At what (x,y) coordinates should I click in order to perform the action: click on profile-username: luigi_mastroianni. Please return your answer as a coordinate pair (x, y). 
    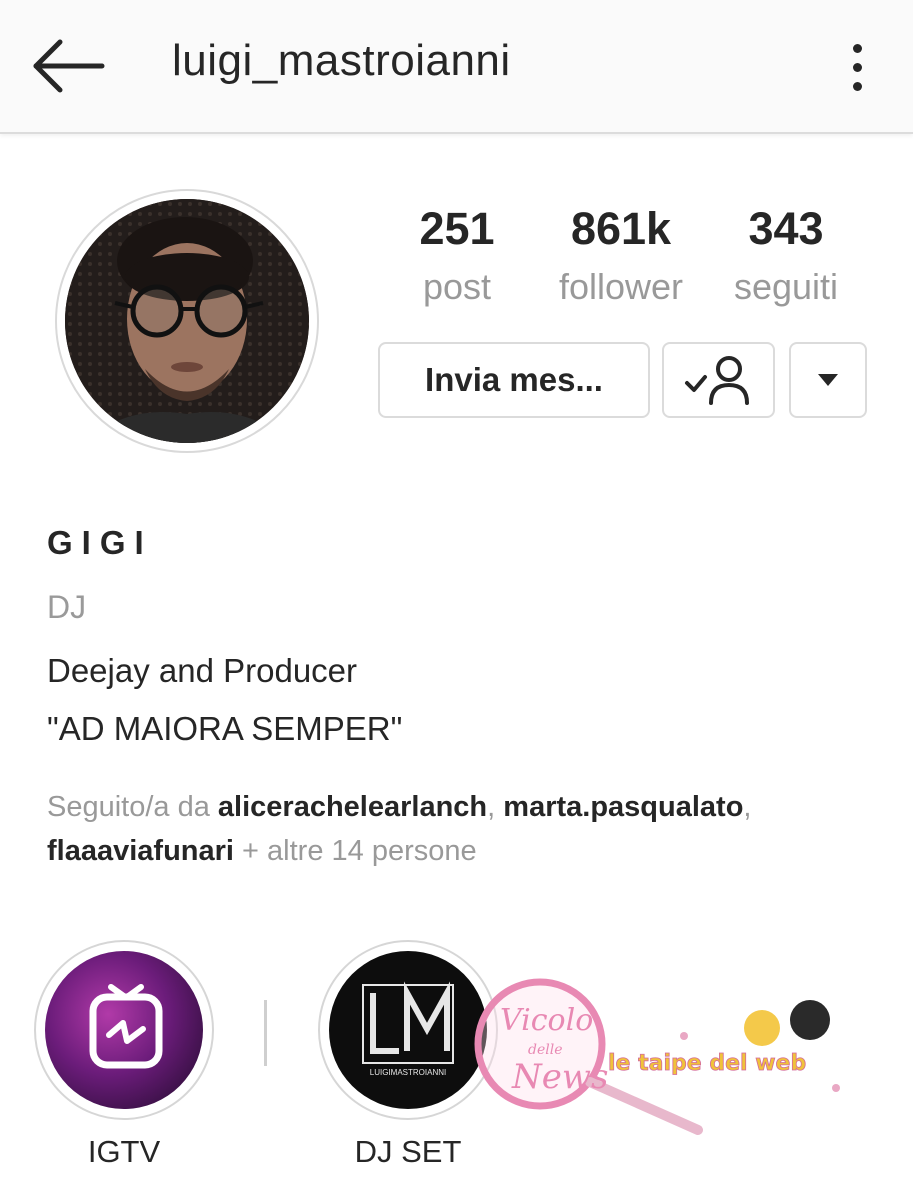
    Looking at the image, I should click on (341, 60).